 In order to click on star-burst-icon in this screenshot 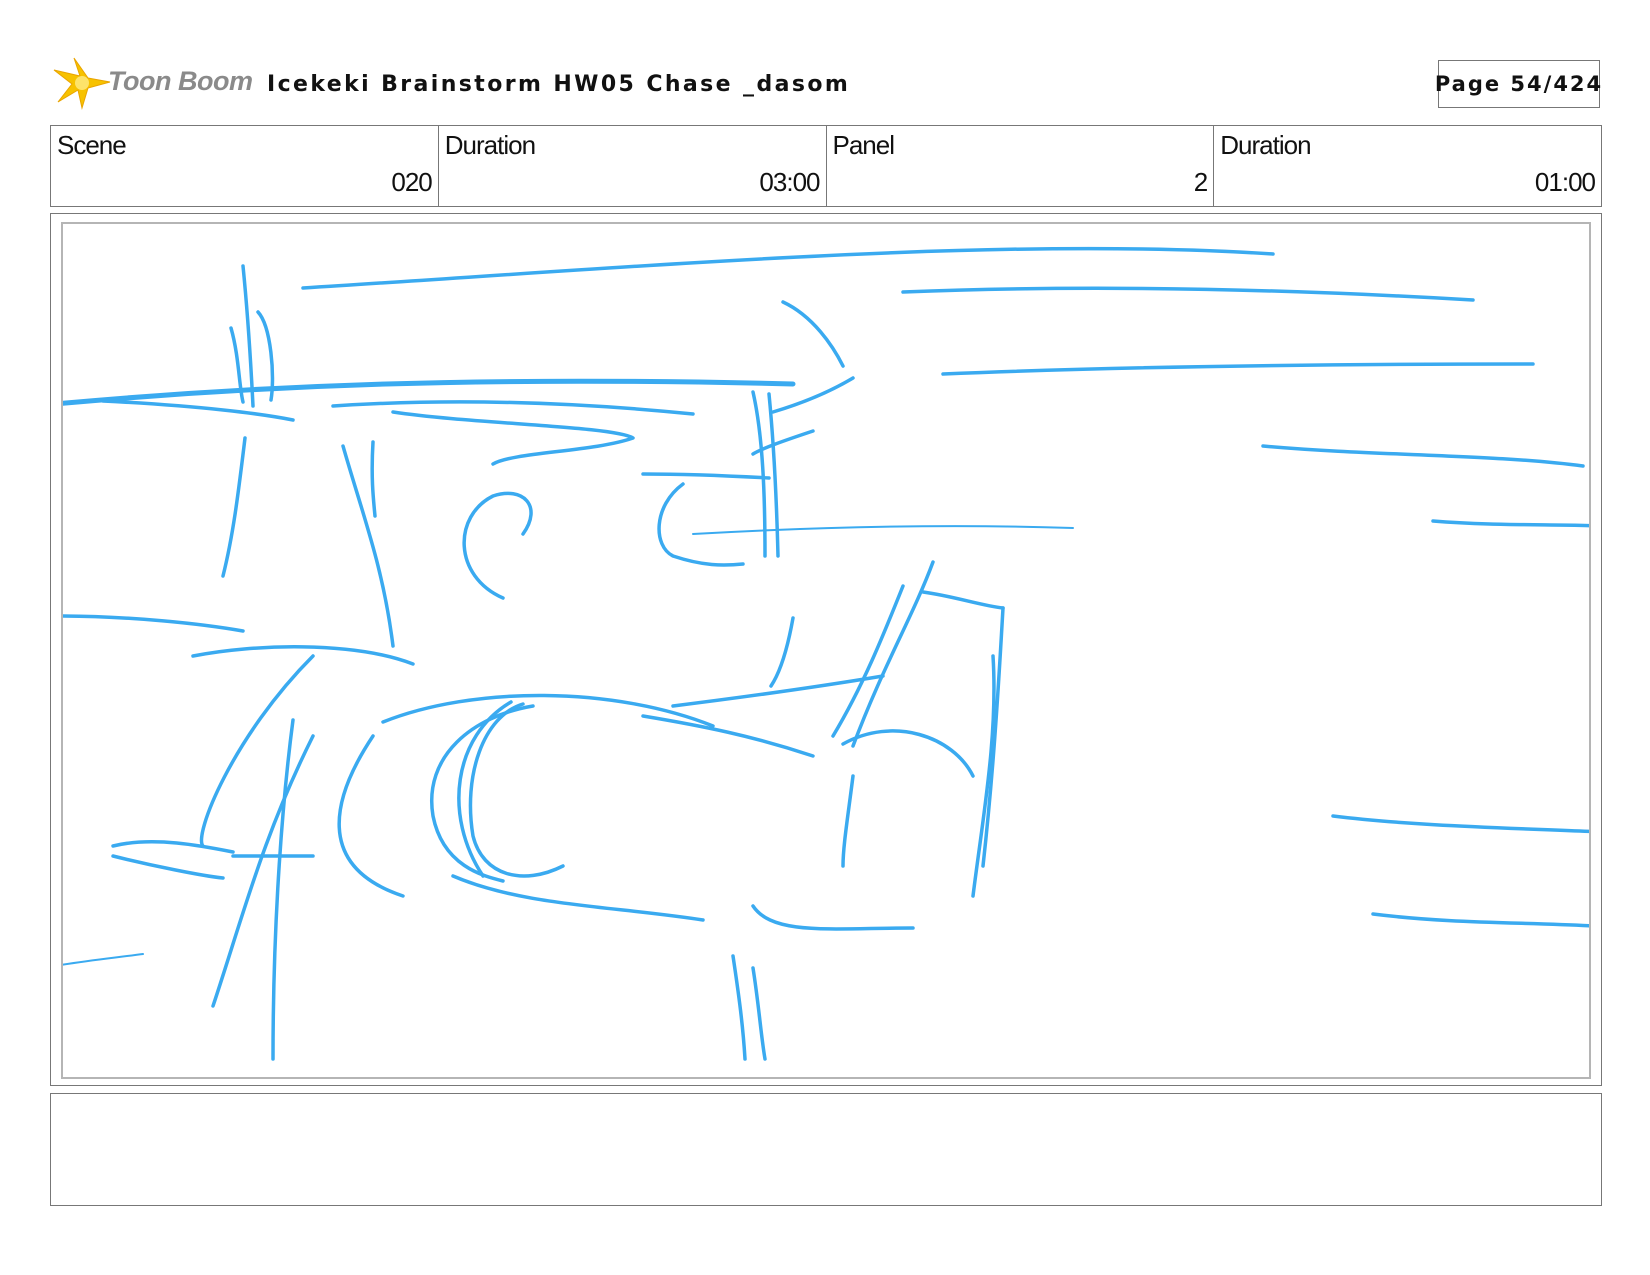, I will do `click(82, 83)`.